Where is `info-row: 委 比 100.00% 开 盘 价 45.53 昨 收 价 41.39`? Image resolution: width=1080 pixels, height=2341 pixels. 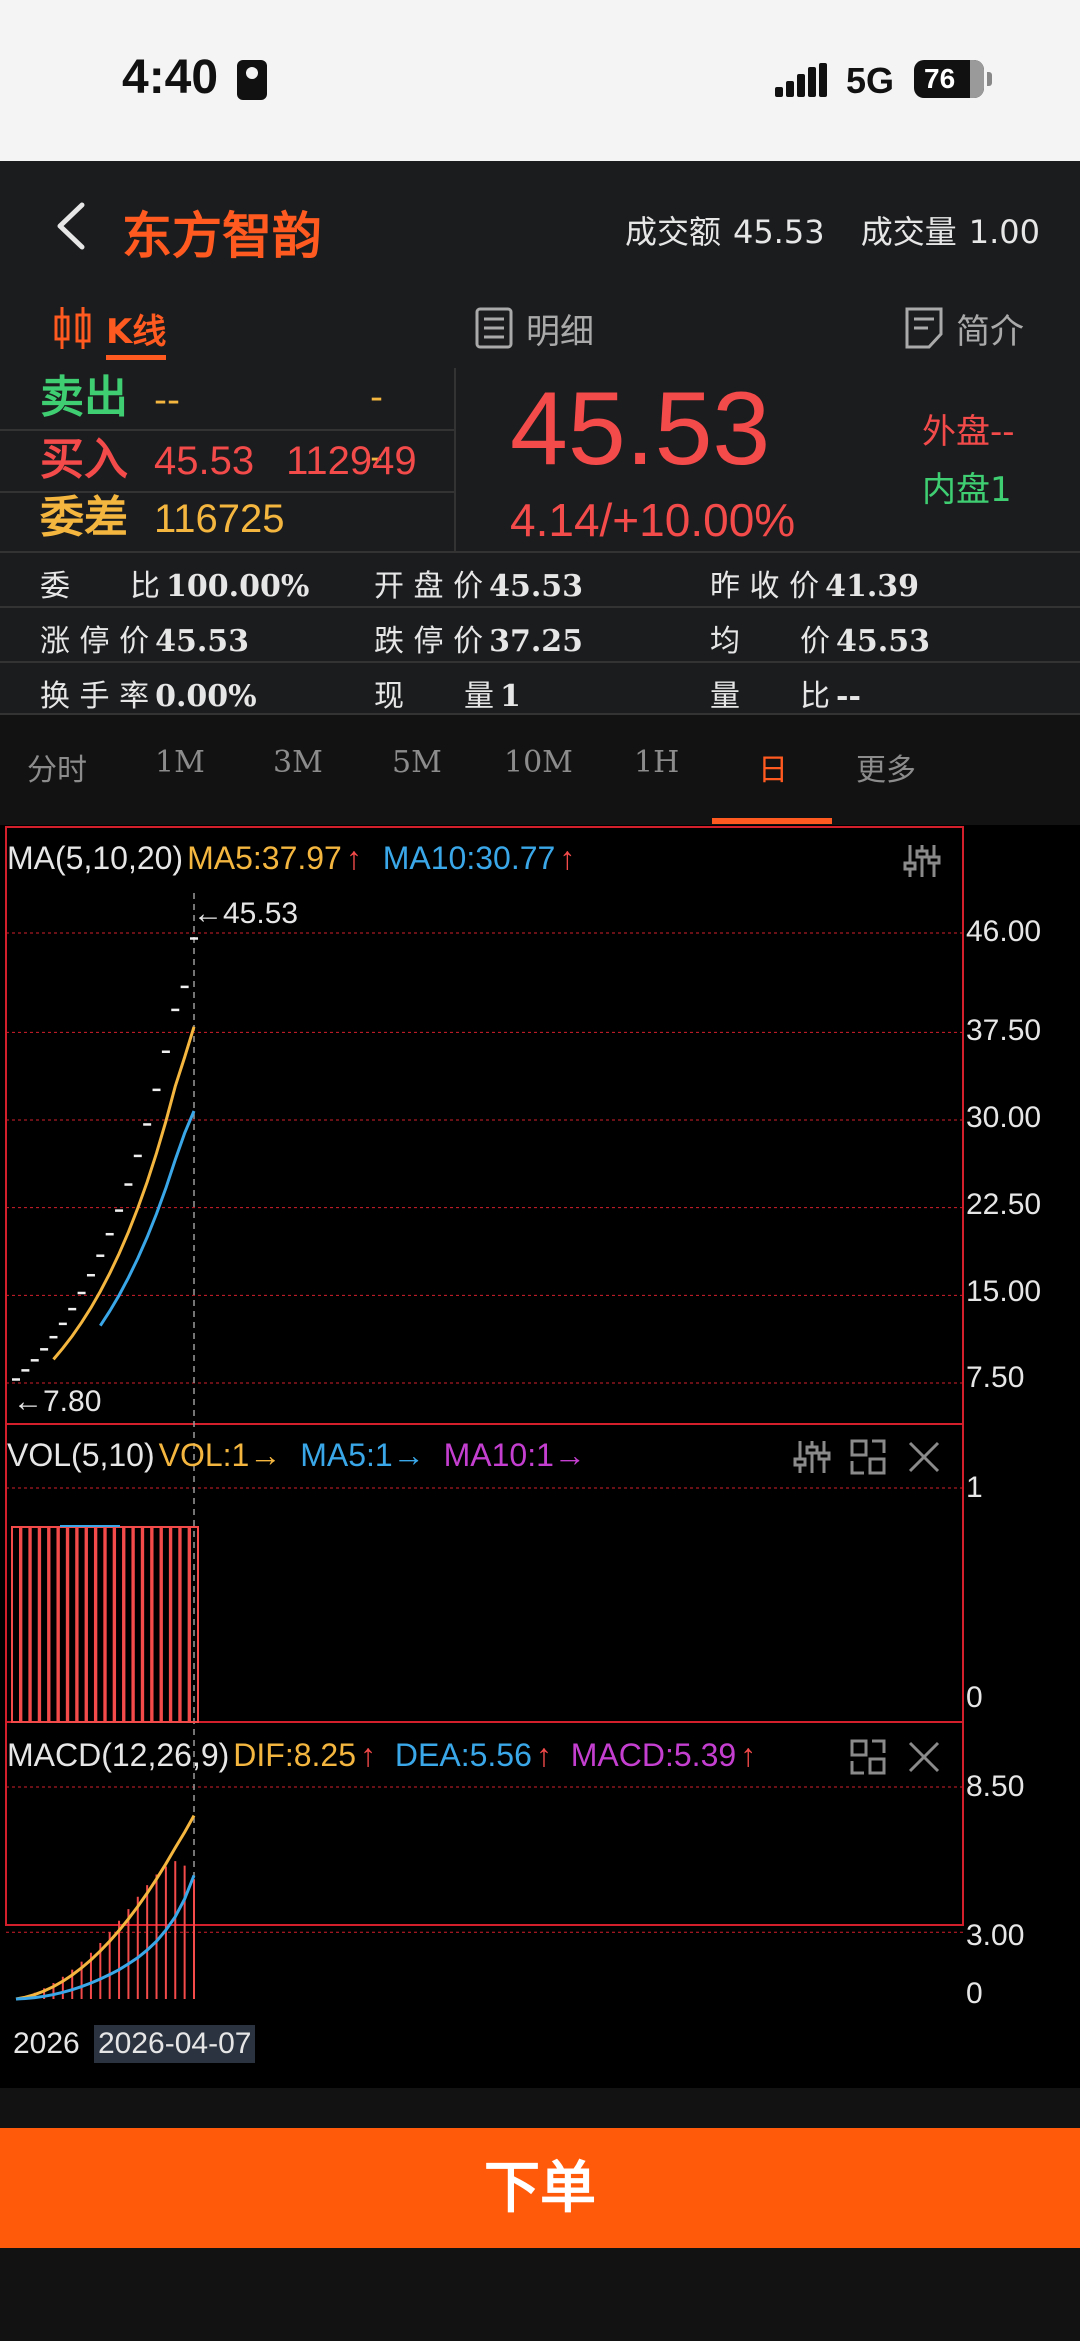
info-row: 委 比 100.00% 开 盘 价 45.53 昨 收 价 41.39 is located at coordinates (540, 578).